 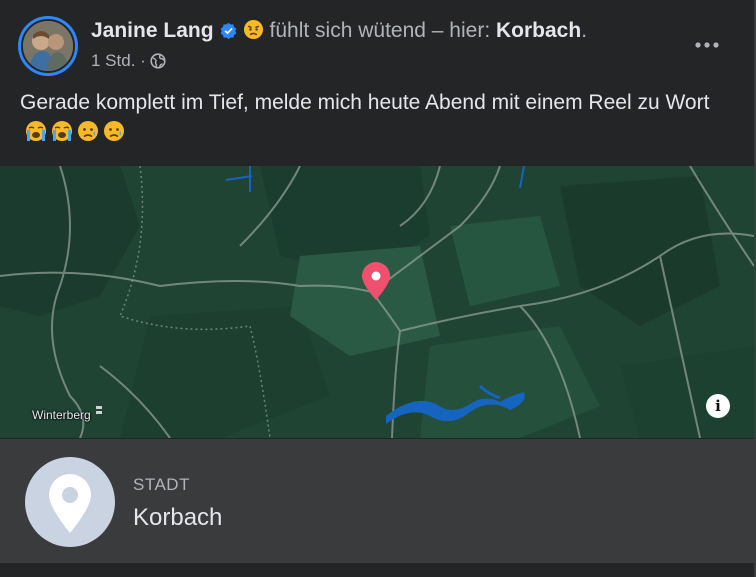 What do you see at coordinates (380, 30) in the screenshot?
I see `feeling-text: fühlt sich wütend – hier:` at bounding box center [380, 30].